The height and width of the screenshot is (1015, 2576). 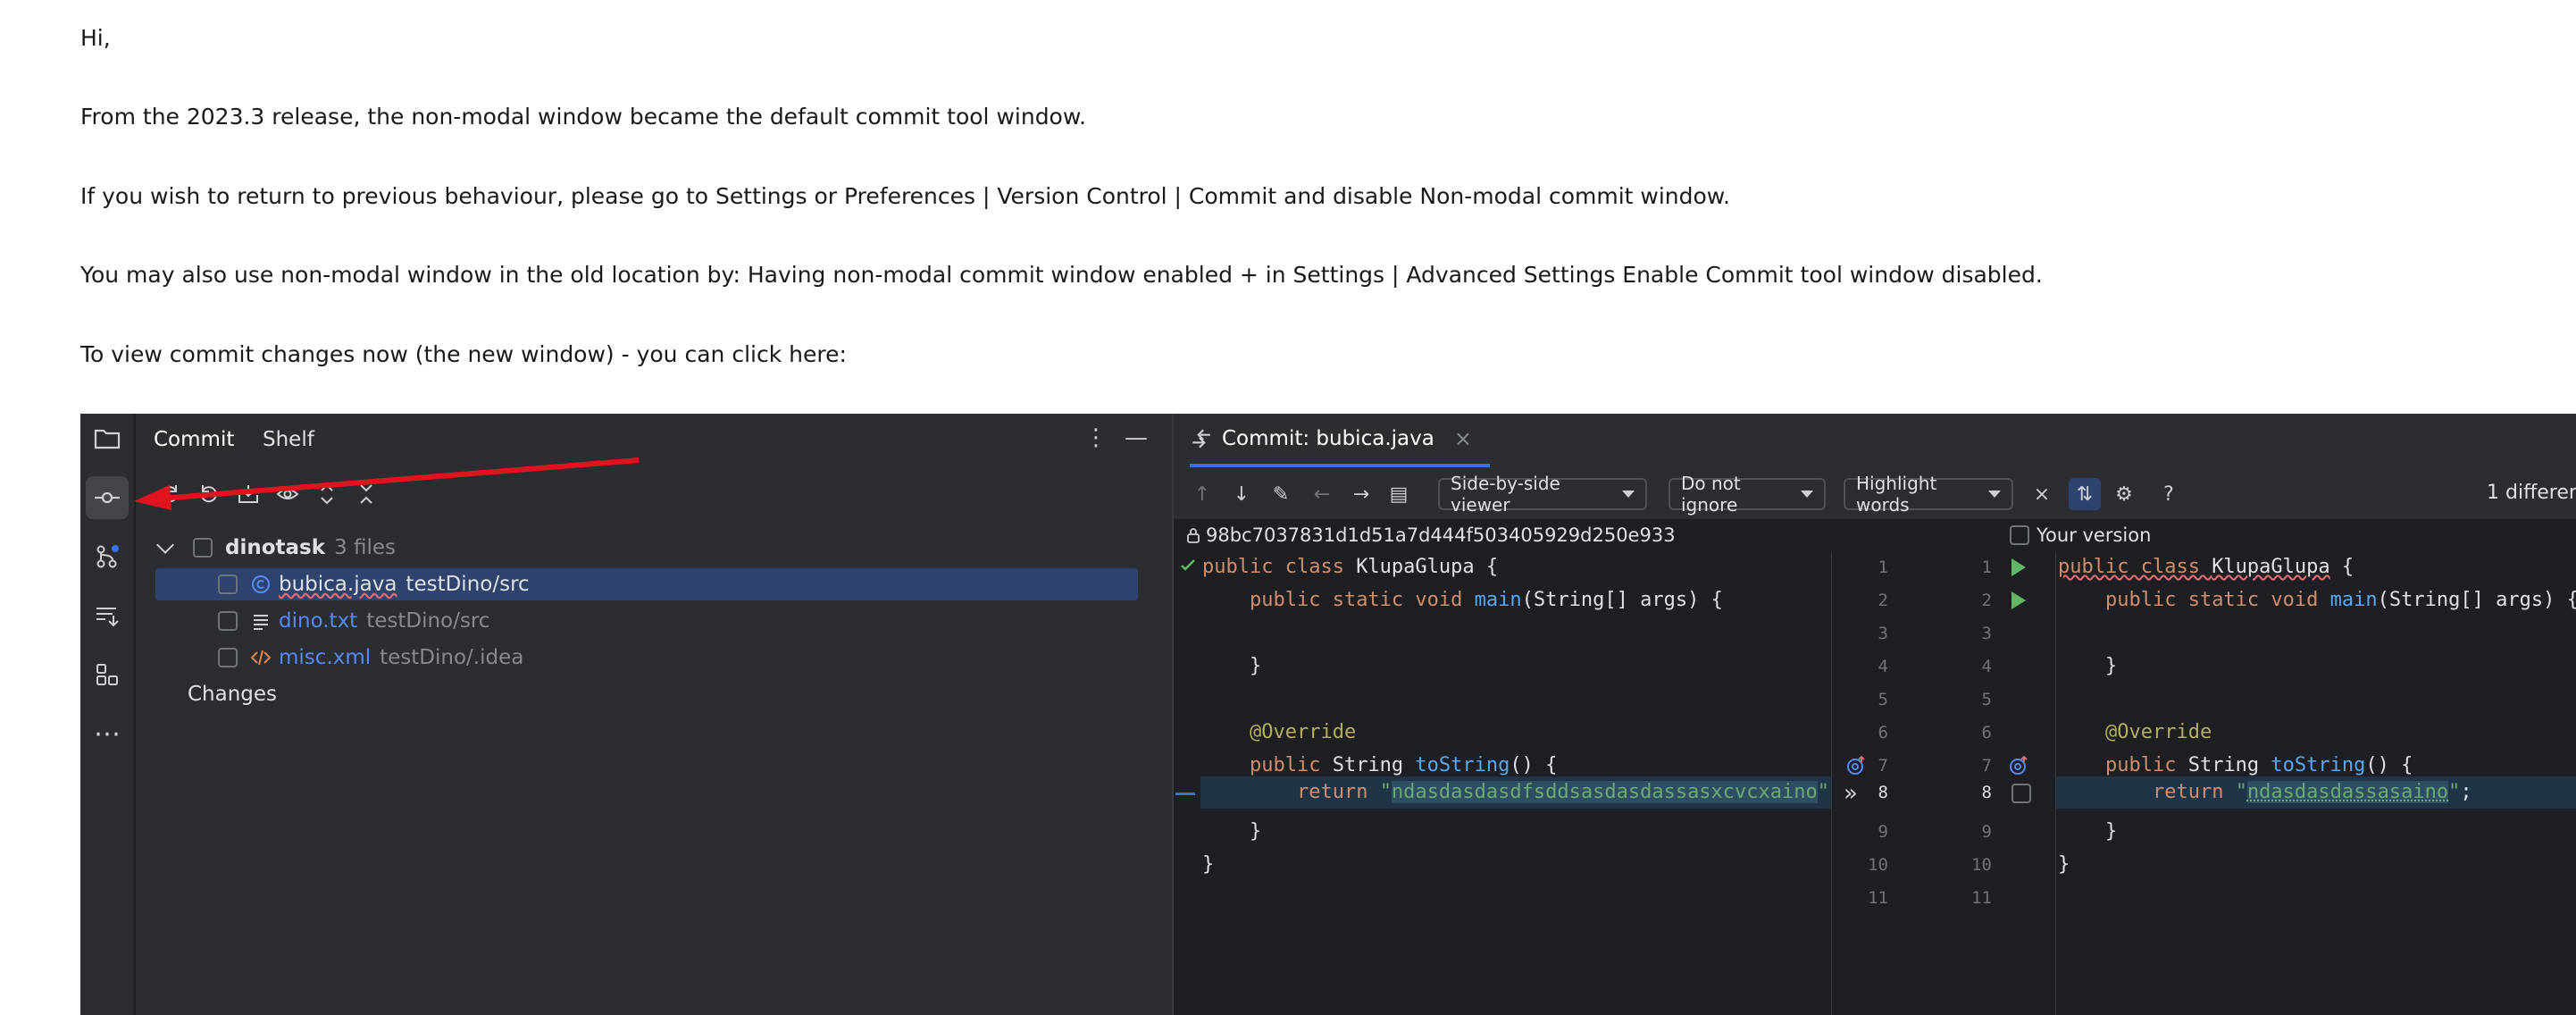 I want to click on ignore-select-value: Do not ignore, so click(x=1711, y=494).